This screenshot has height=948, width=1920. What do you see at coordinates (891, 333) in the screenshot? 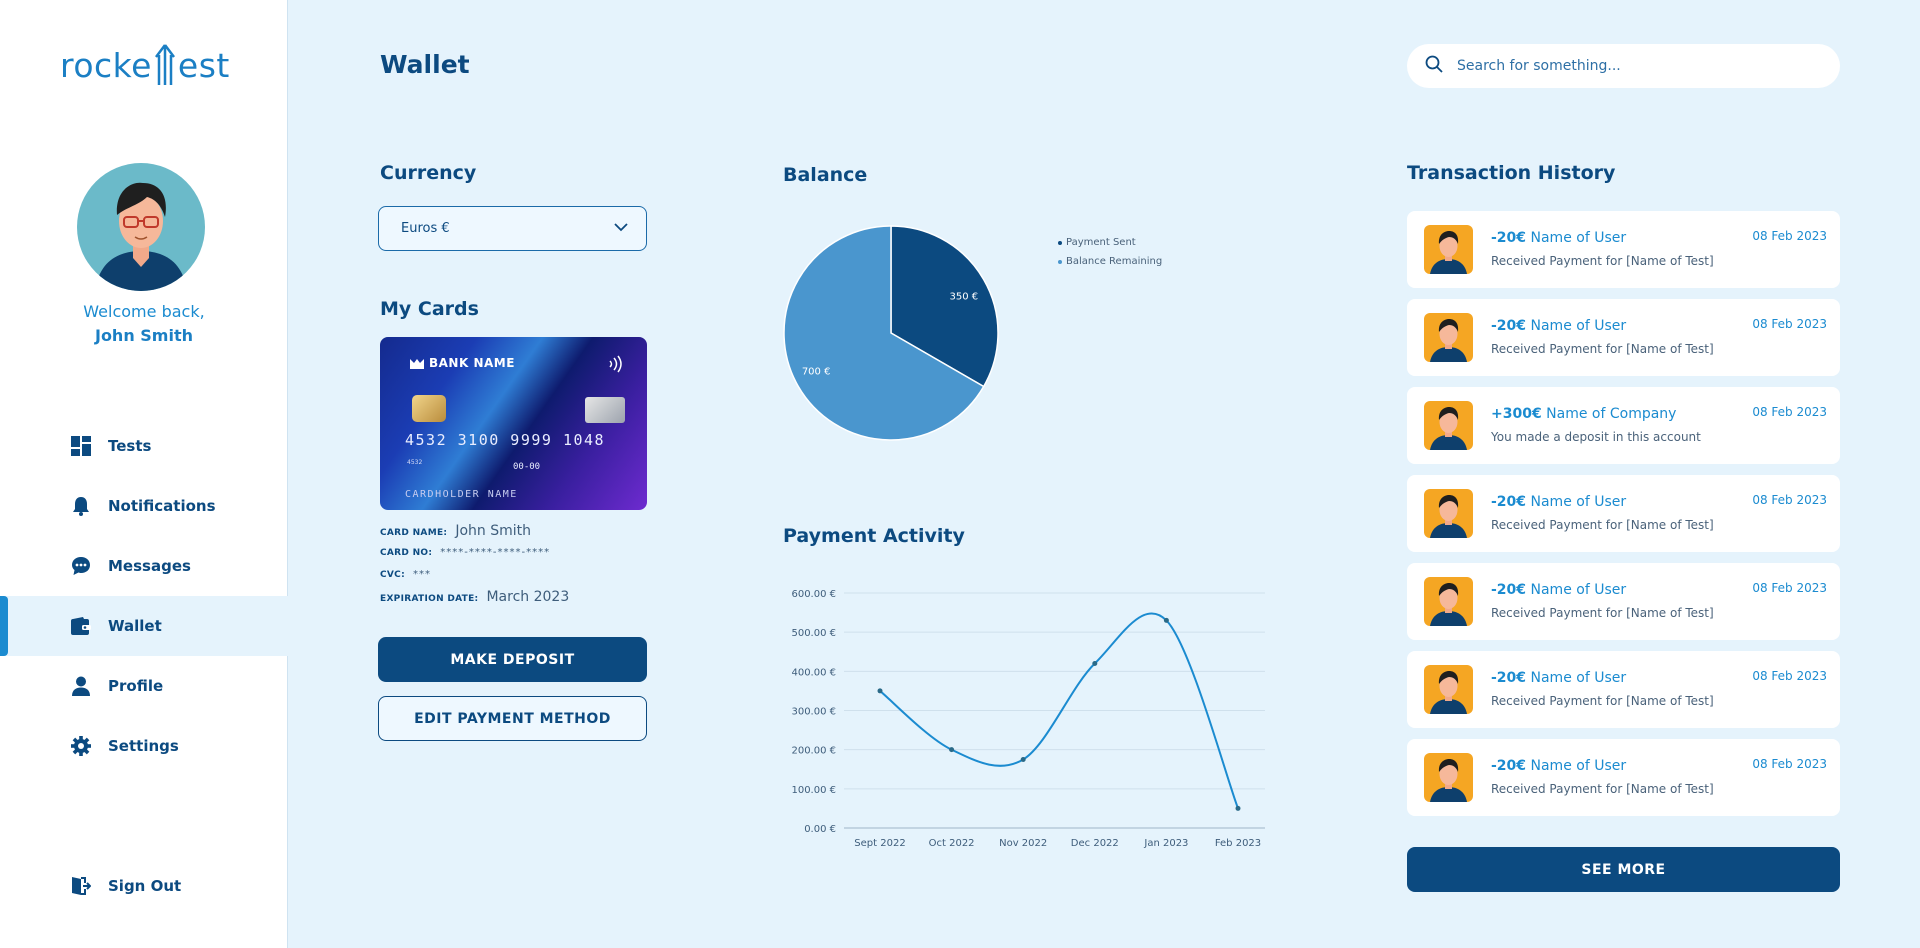
I see `balance-pie-chart: 350 € 700 €` at bounding box center [891, 333].